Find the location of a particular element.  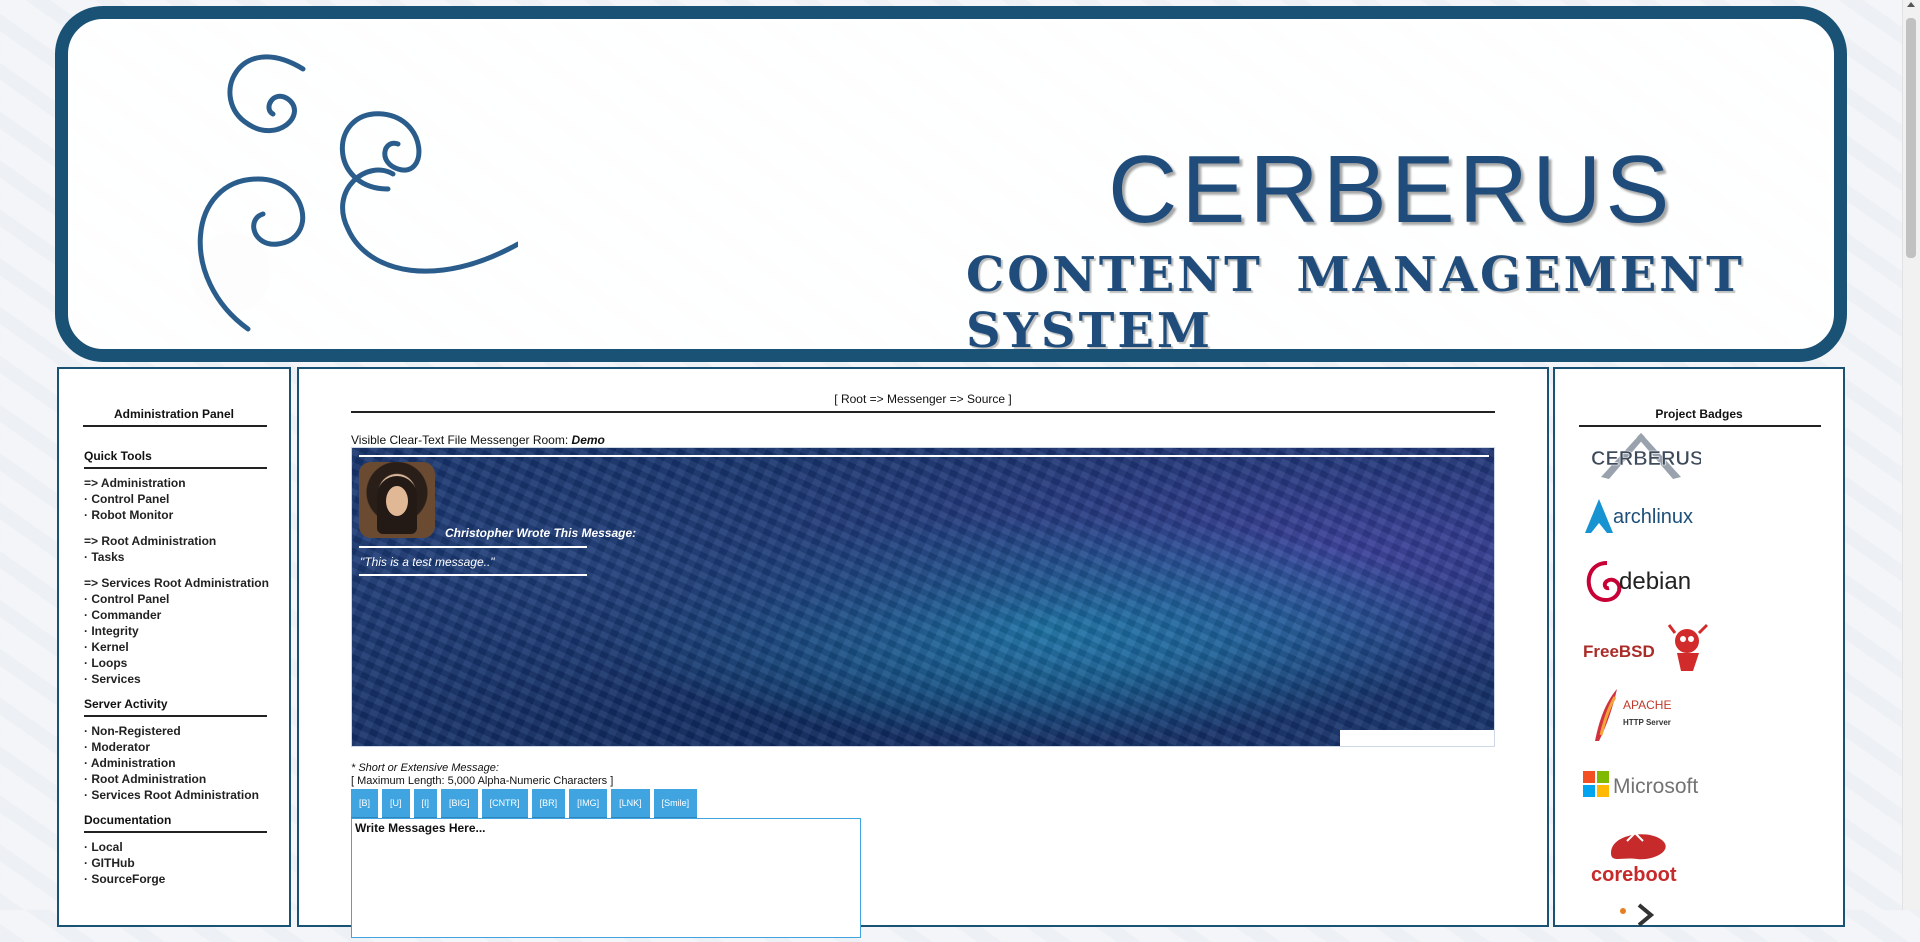

project-badges-heading: Project Badges is located at coordinates (1699, 414).